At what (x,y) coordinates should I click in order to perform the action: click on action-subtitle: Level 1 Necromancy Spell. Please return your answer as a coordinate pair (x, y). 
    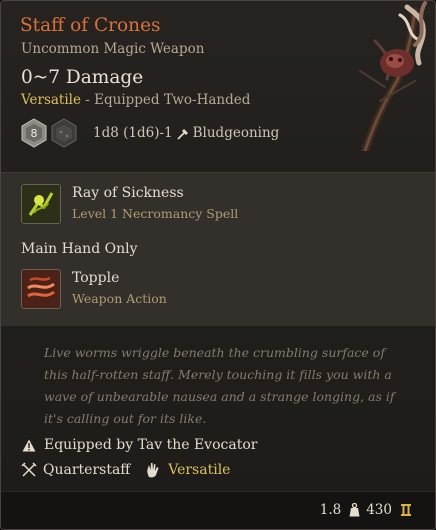
    Looking at the image, I should click on (155, 213).